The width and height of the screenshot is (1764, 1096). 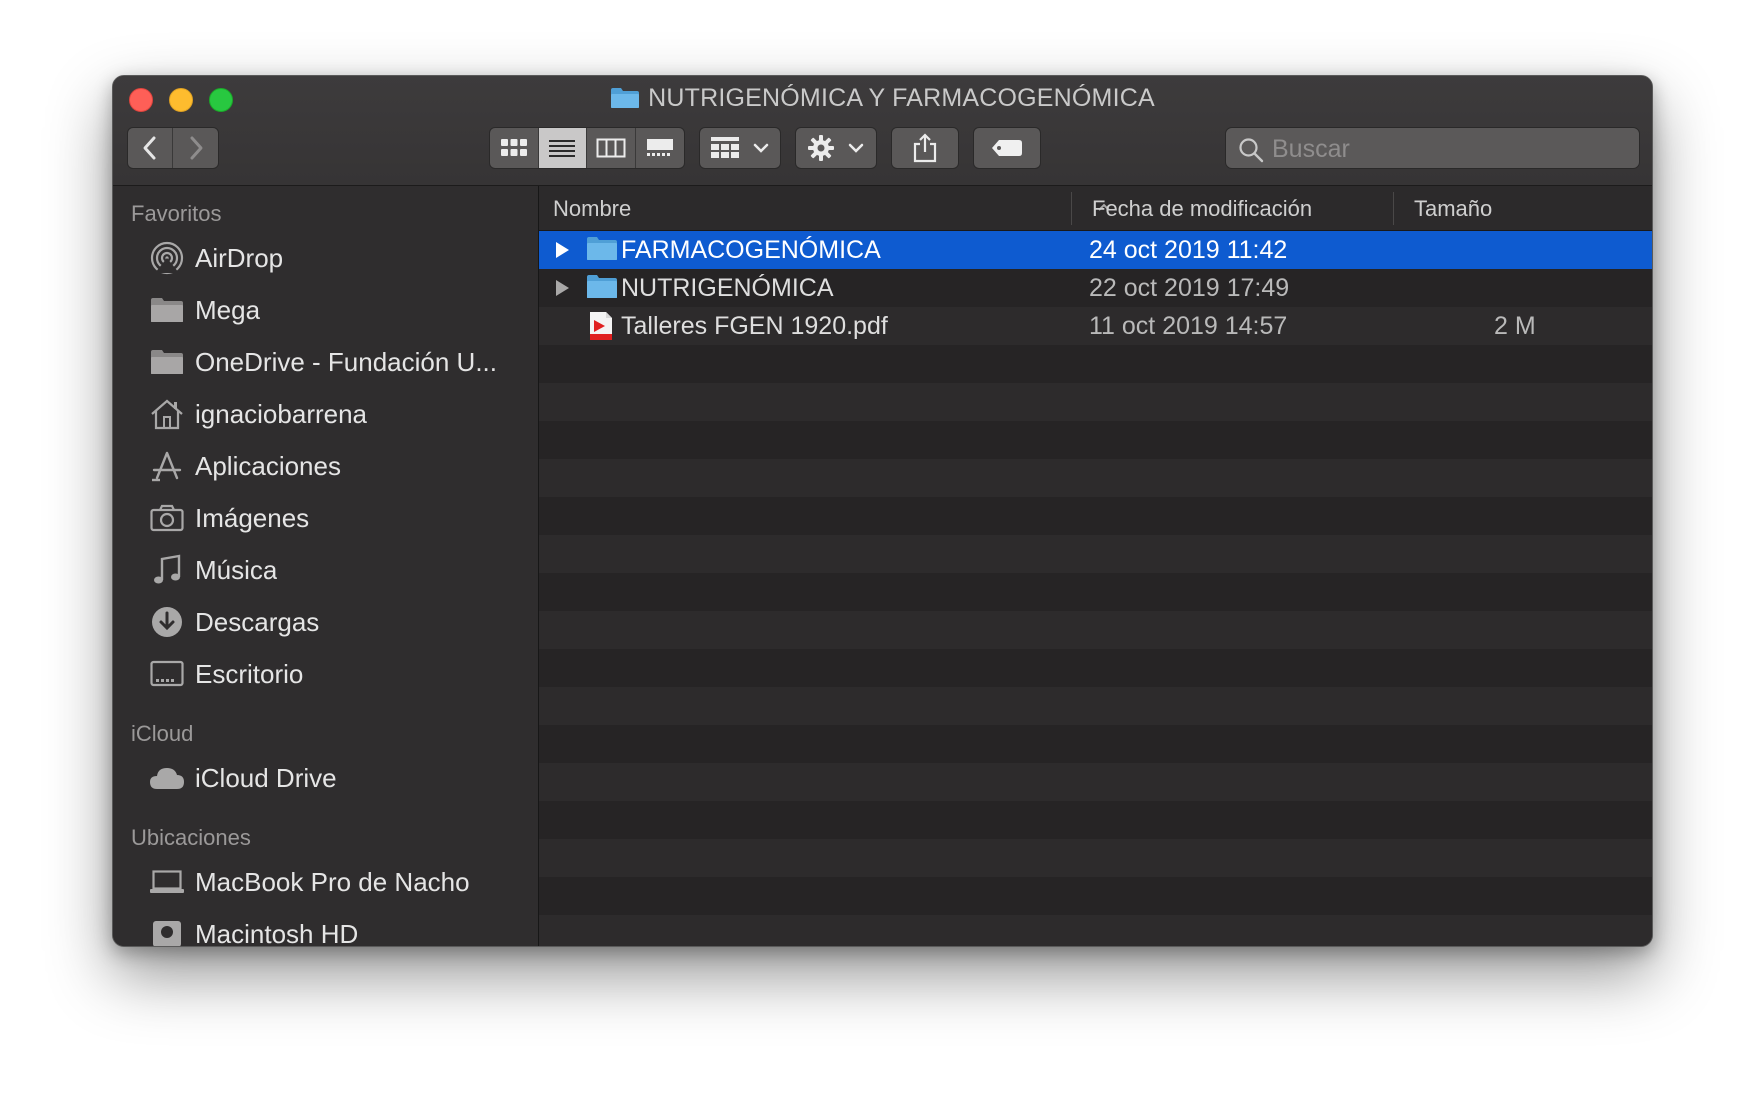 I want to click on file-size: 2 M, so click(x=1515, y=326).